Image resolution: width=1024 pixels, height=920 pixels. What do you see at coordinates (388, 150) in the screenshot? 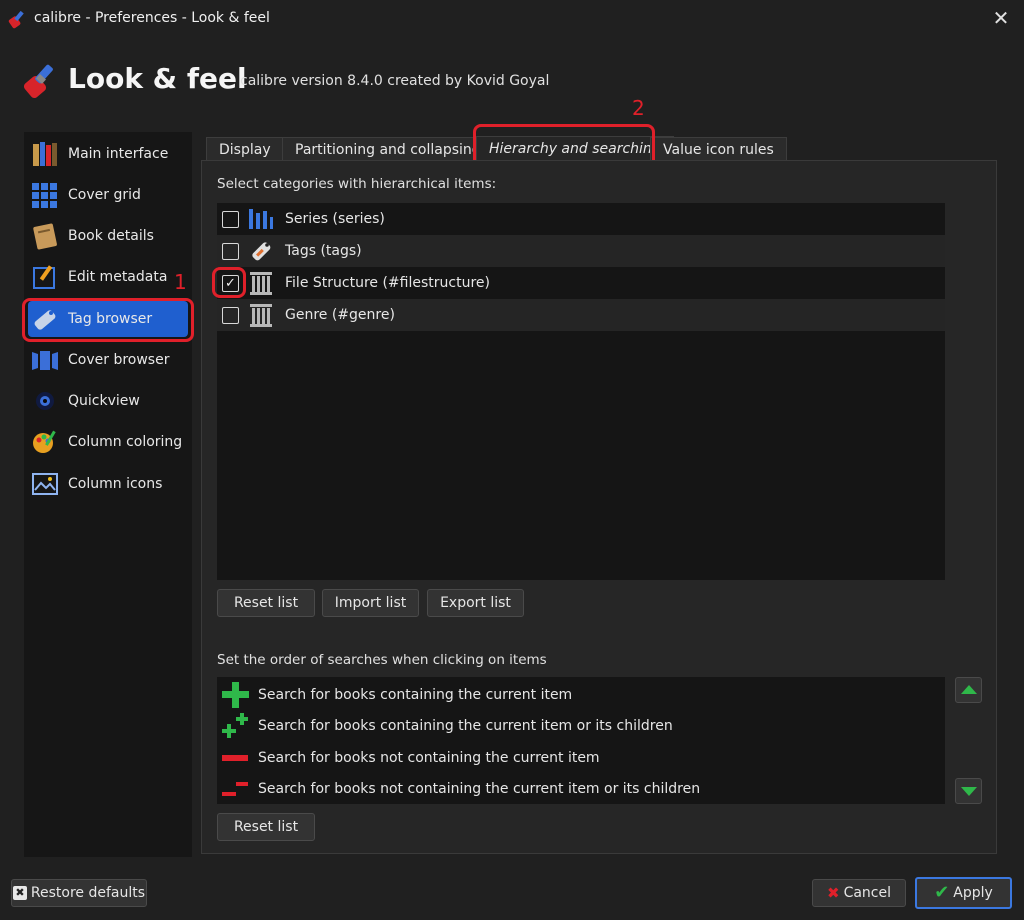
I see `tab-label: Partitioning and collapsing` at bounding box center [388, 150].